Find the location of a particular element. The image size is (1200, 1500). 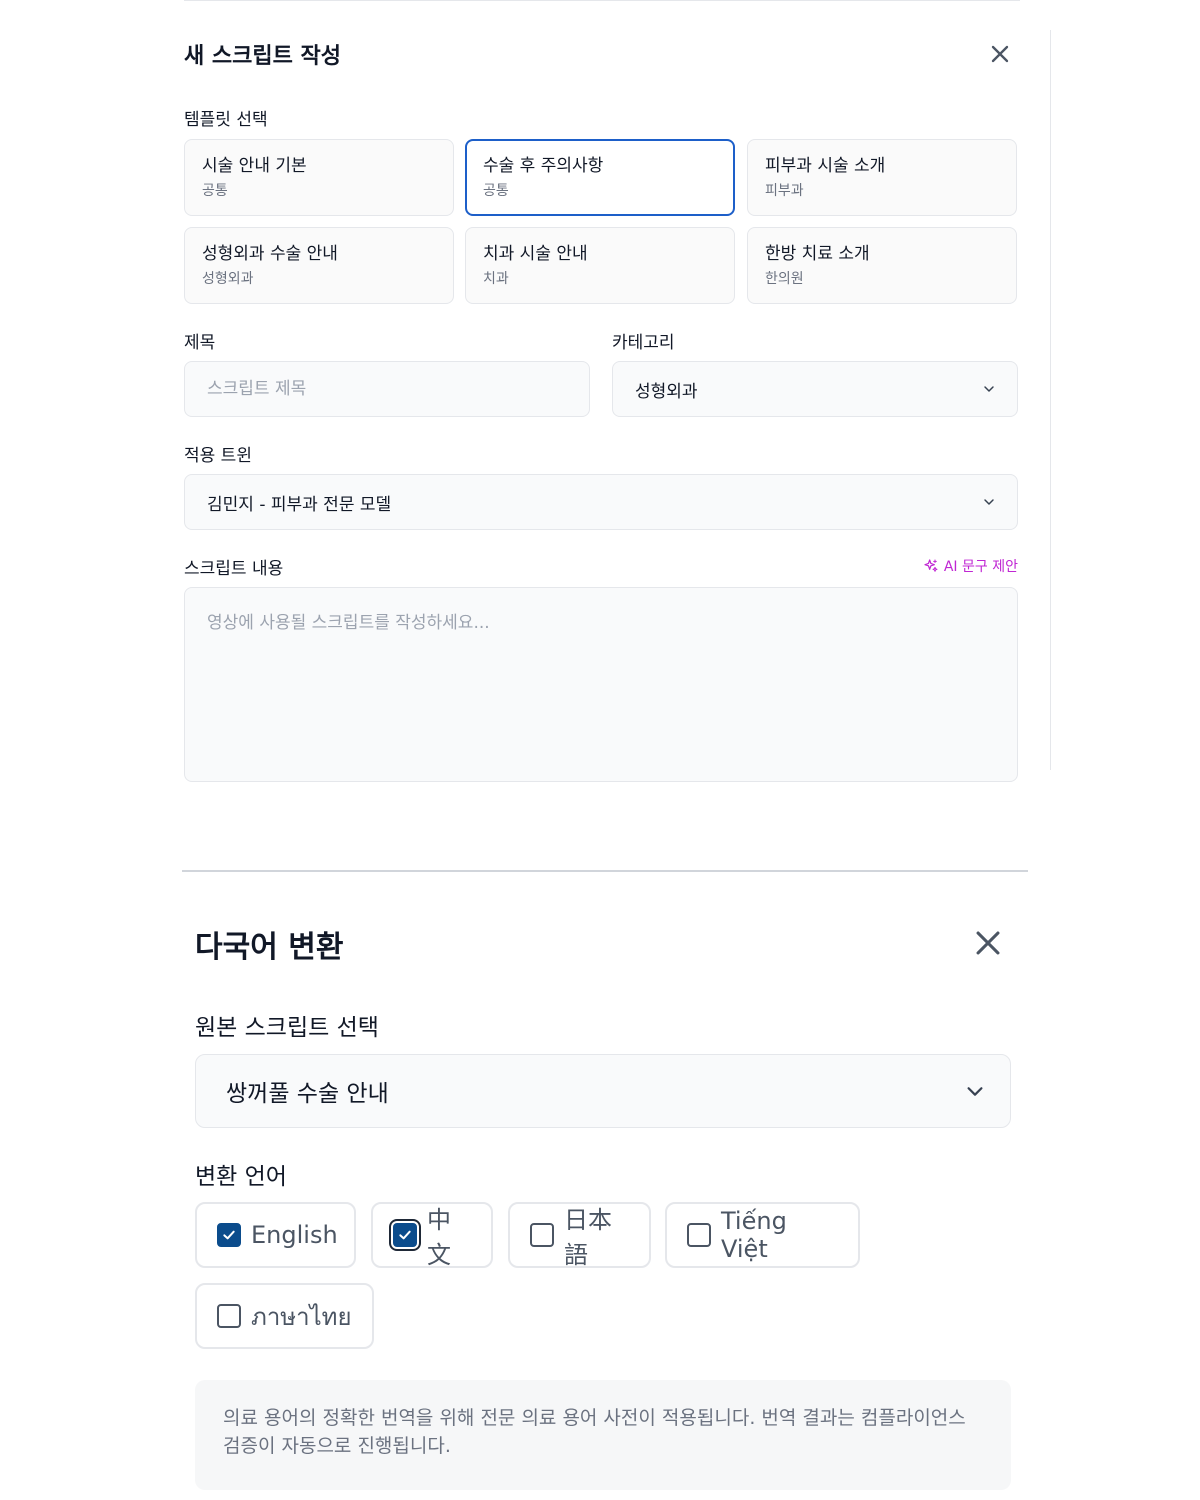

section-divider is located at coordinates (605, 871).